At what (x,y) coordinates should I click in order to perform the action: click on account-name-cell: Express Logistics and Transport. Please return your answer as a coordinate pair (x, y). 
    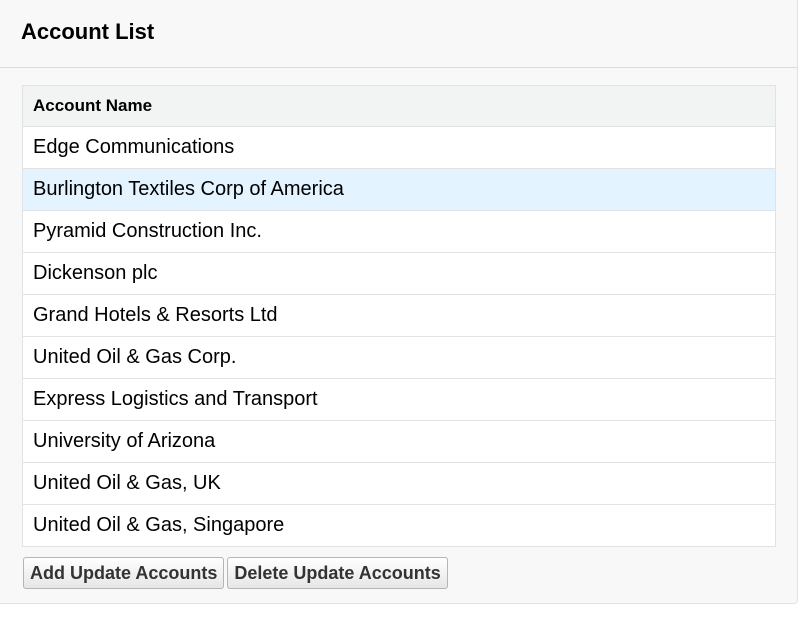
    Looking at the image, I should click on (399, 399).